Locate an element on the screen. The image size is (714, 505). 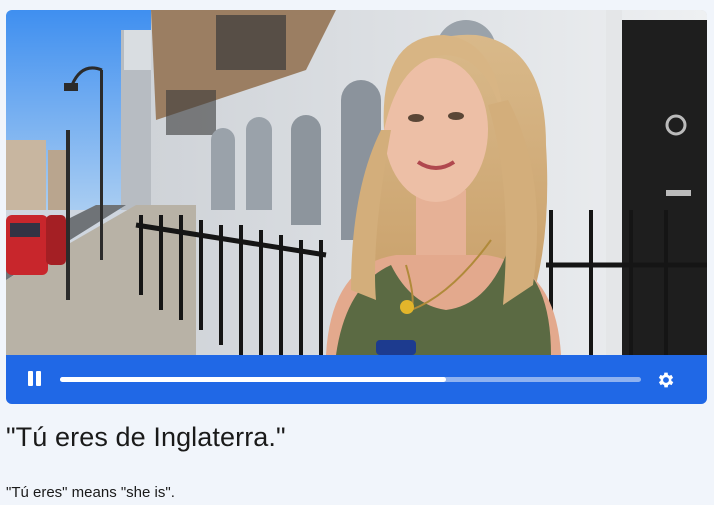
settings-button is located at coordinates (666, 380).